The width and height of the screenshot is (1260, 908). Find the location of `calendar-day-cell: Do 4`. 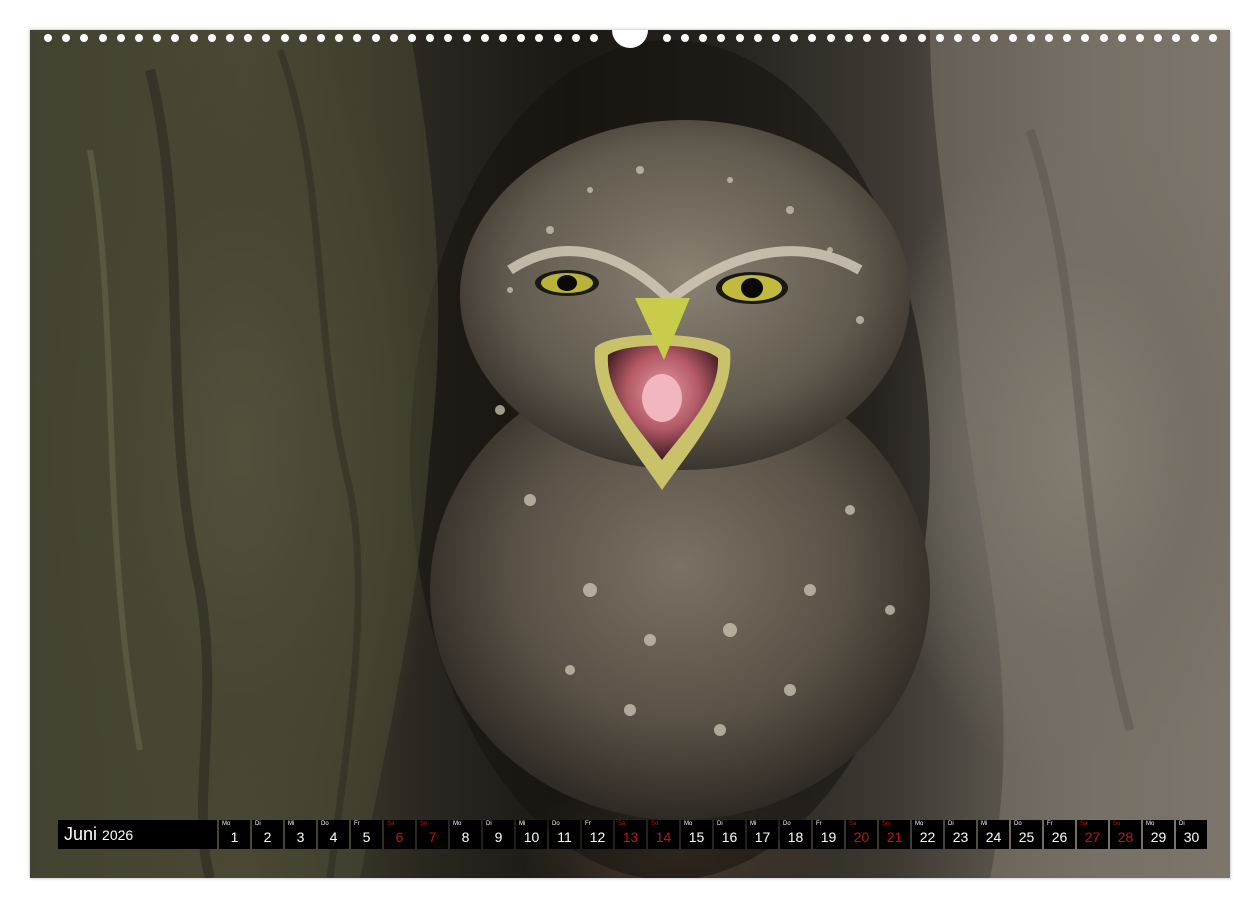

calendar-day-cell: Do 4 is located at coordinates (333, 834).